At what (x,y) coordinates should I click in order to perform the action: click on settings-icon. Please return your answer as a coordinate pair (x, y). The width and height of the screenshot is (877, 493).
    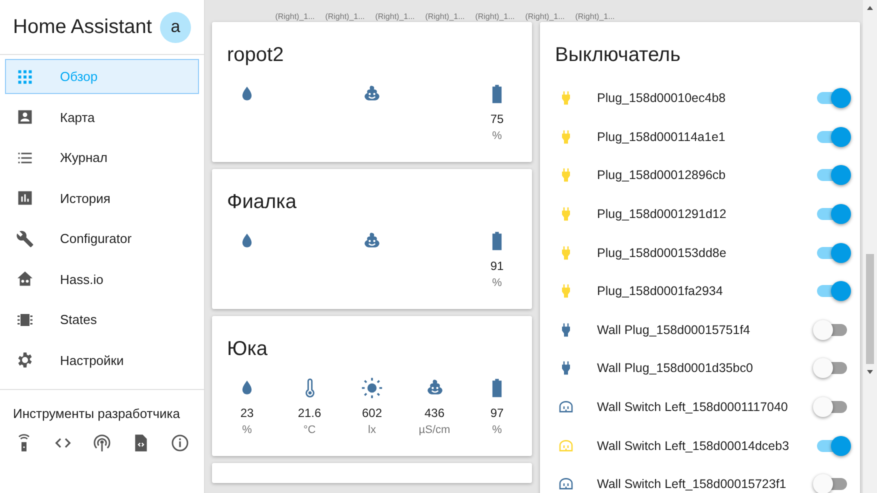
    Looking at the image, I should click on (25, 360).